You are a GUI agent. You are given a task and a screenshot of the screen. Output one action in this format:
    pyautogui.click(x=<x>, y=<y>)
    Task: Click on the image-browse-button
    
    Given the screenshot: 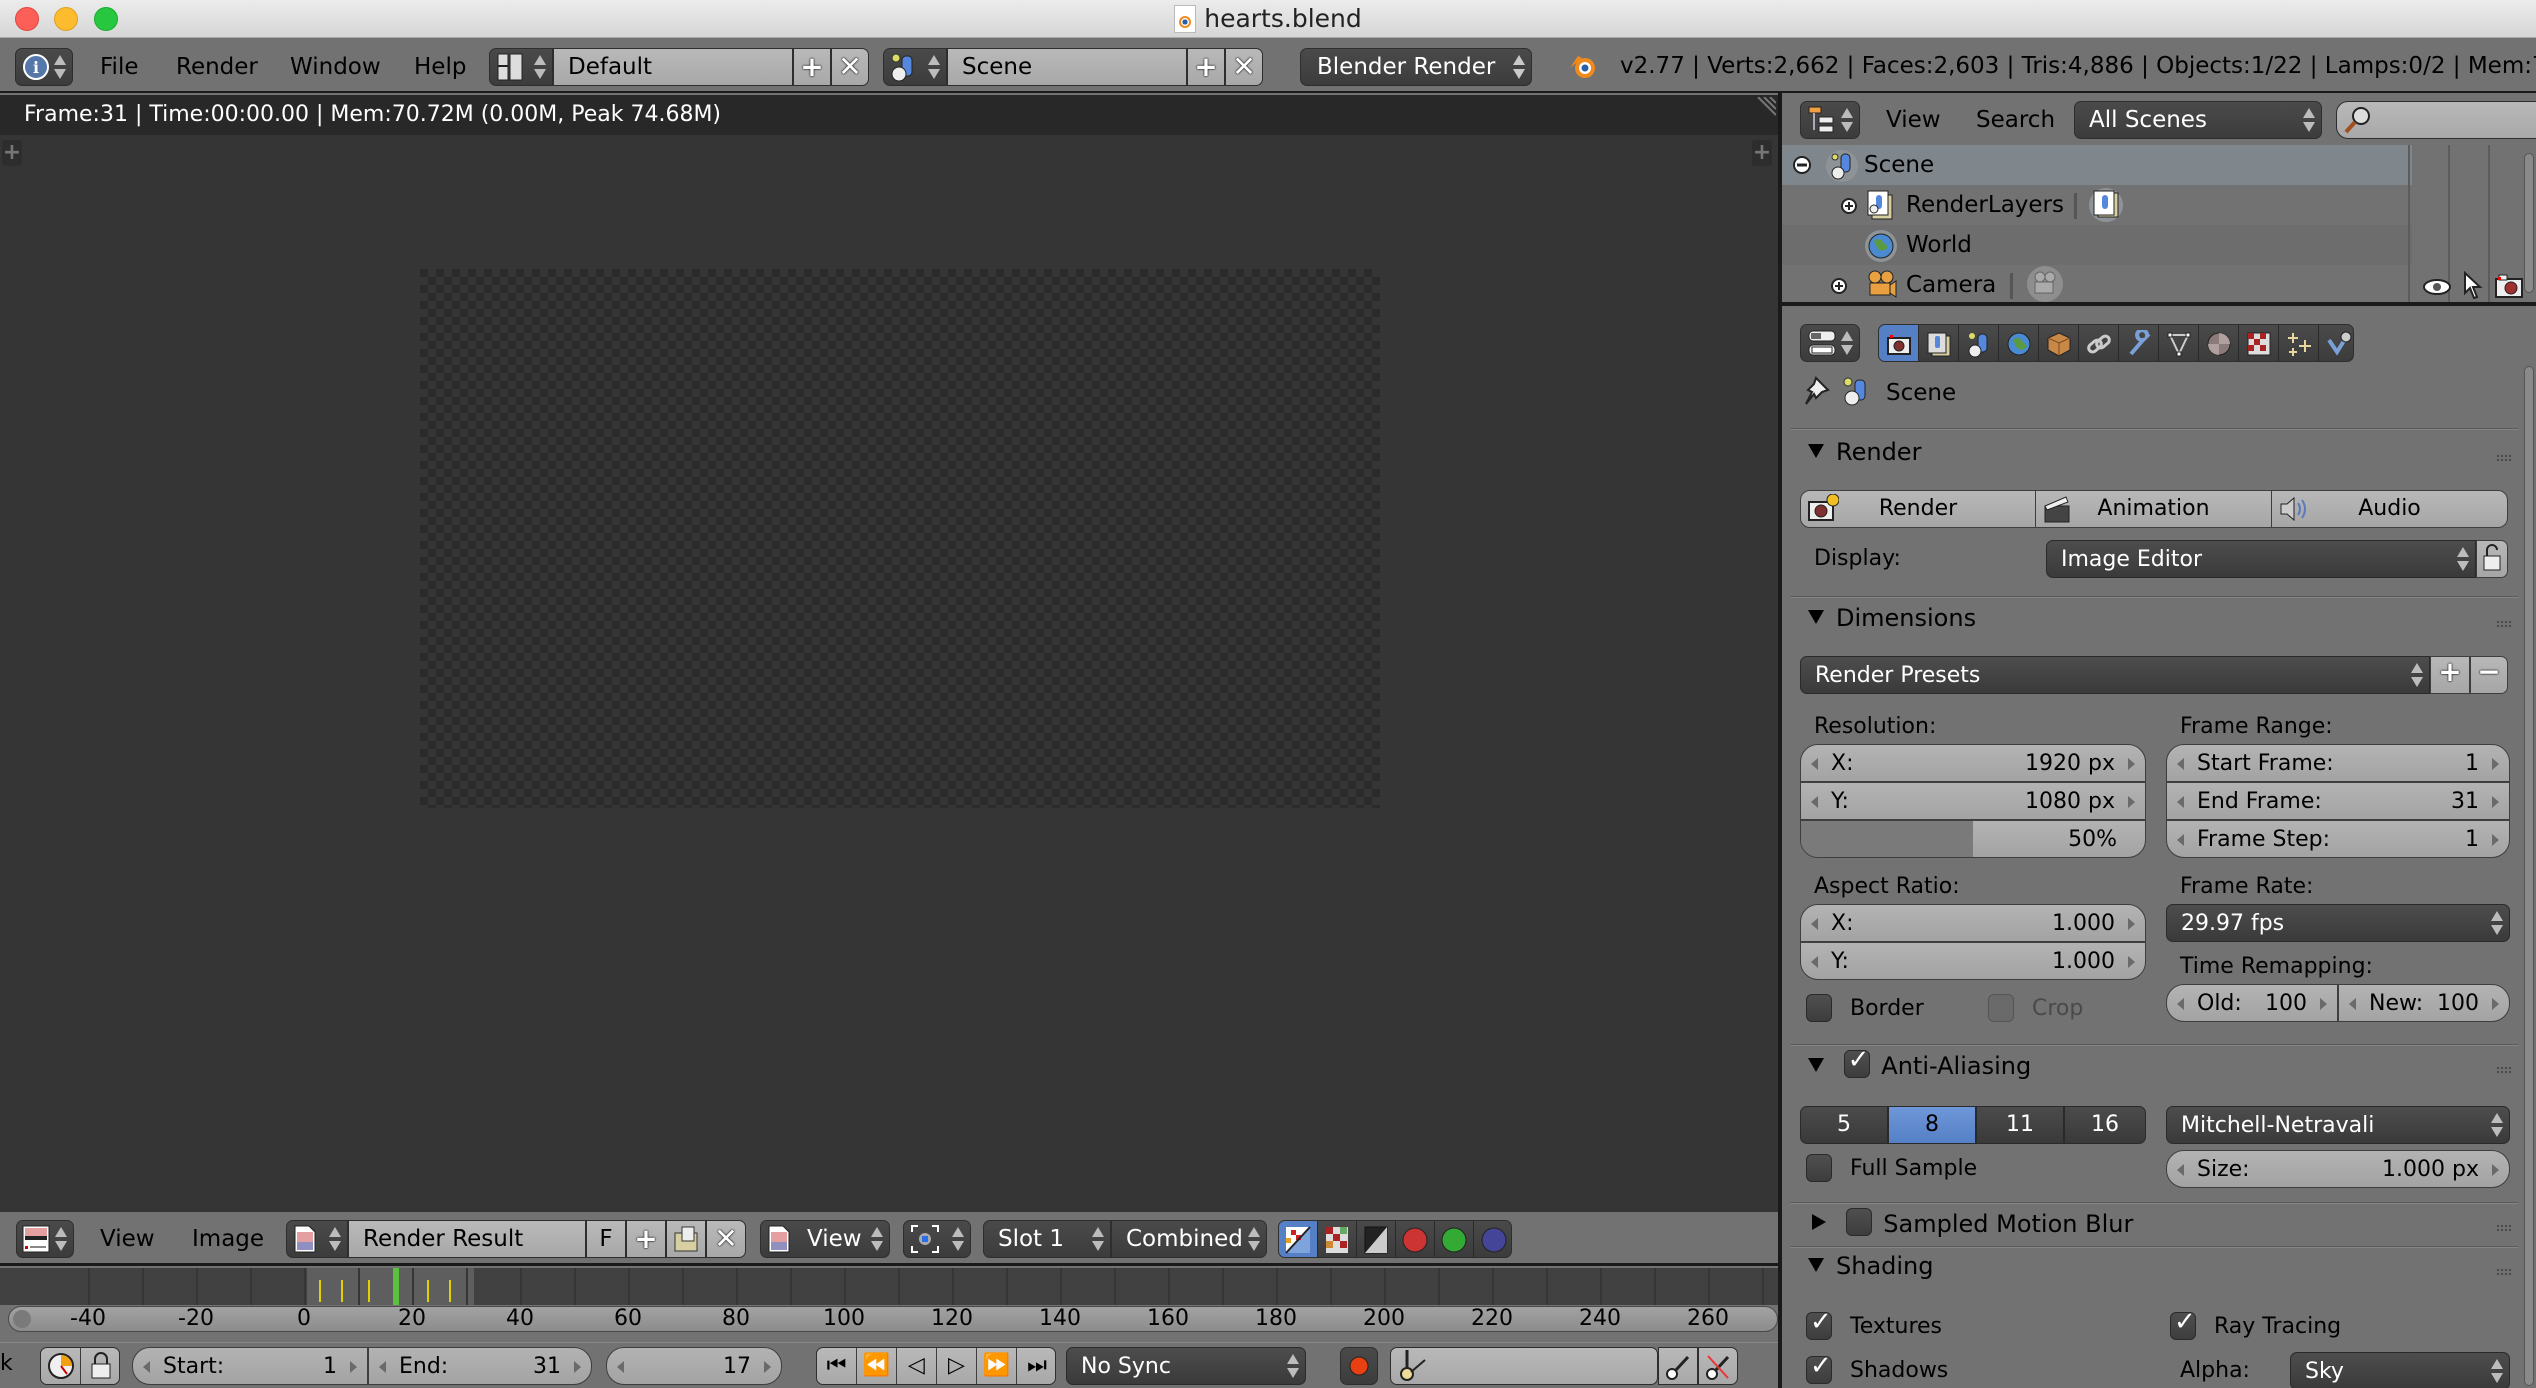 What is the action you would take?
    pyautogui.click(x=317, y=1239)
    